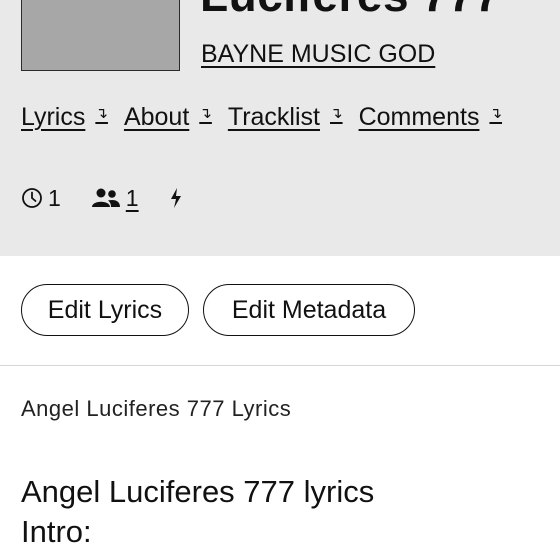 Image resolution: width=560 pixels, height=560 pixels. What do you see at coordinates (105, 197) in the screenshot?
I see `people-icon` at bounding box center [105, 197].